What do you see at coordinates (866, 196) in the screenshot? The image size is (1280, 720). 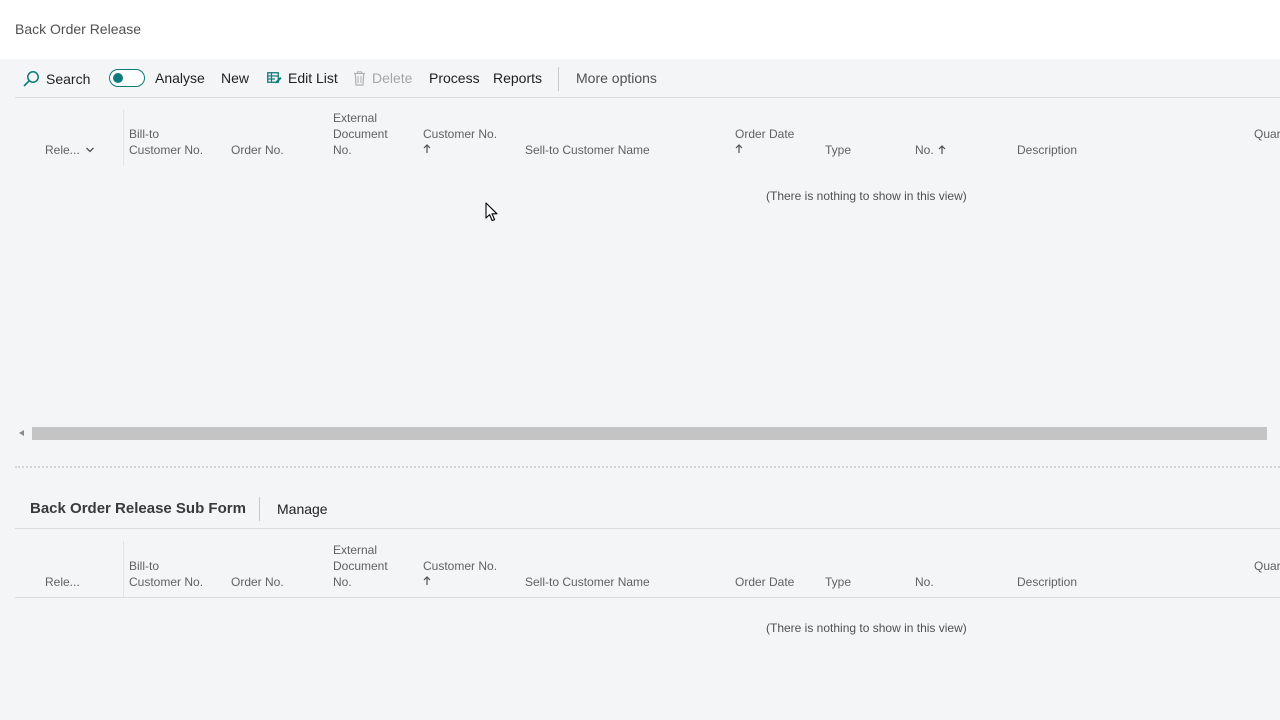 I see `main-grid-empty-message: (There is nothing to show in this view)` at bounding box center [866, 196].